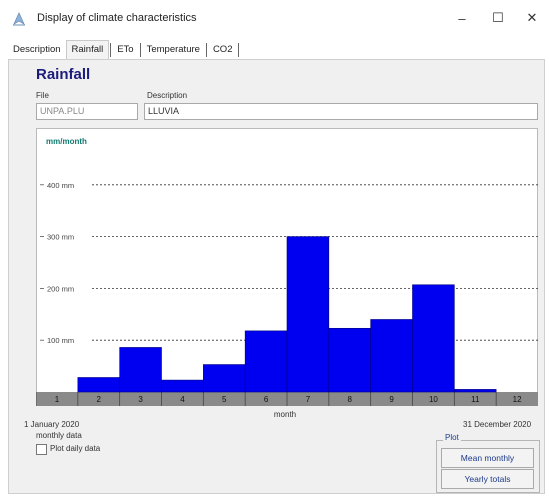  Describe the element at coordinates (140, 399) in the screenshot. I see `x-tick-label: 3` at that location.